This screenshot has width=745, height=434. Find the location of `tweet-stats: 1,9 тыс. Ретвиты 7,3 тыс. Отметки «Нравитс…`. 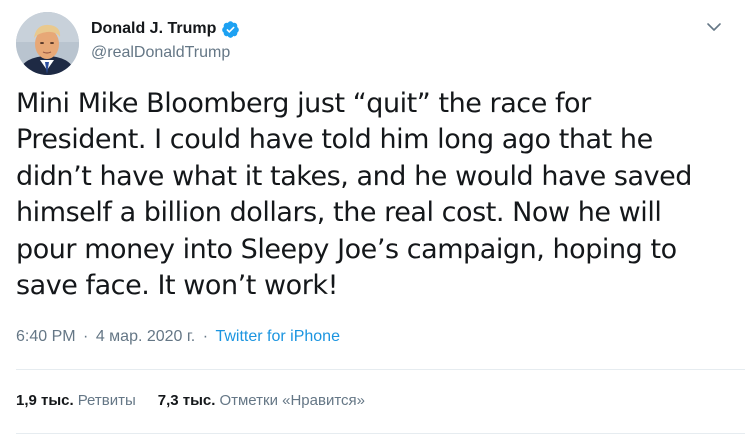

tweet-stats: 1,9 тыс. Ретвиты 7,3 тыс. Отметки «Нравитс… is located at coordinates (190, 400).